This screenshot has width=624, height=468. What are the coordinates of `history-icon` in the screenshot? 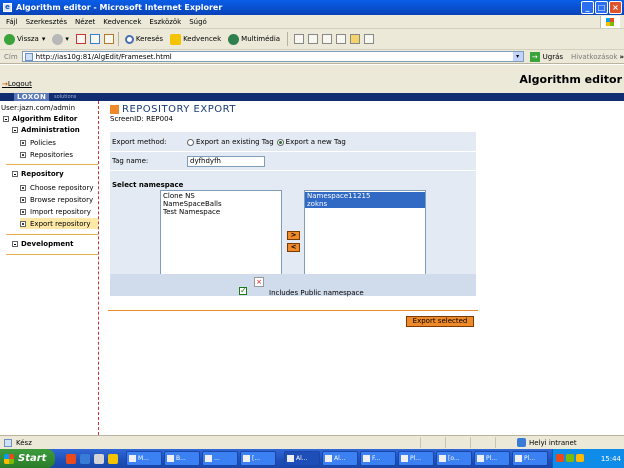 It's located at (299, 39).